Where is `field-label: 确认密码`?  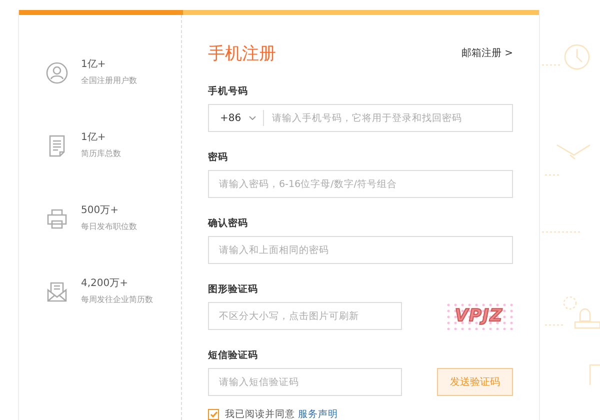 field-label: 确认密码 is located at coordinates (228, 223).